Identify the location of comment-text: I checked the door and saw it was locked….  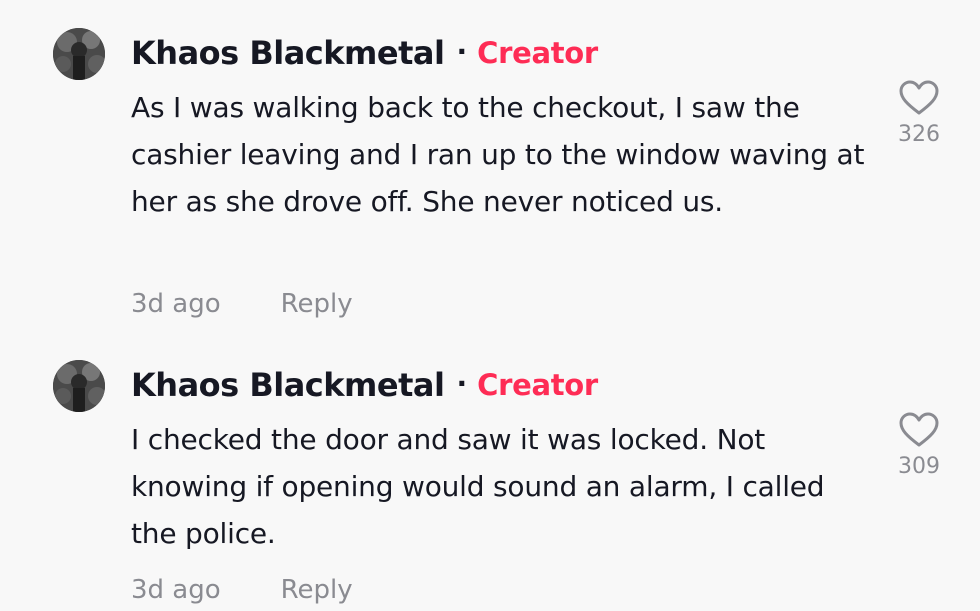
(478, 486).